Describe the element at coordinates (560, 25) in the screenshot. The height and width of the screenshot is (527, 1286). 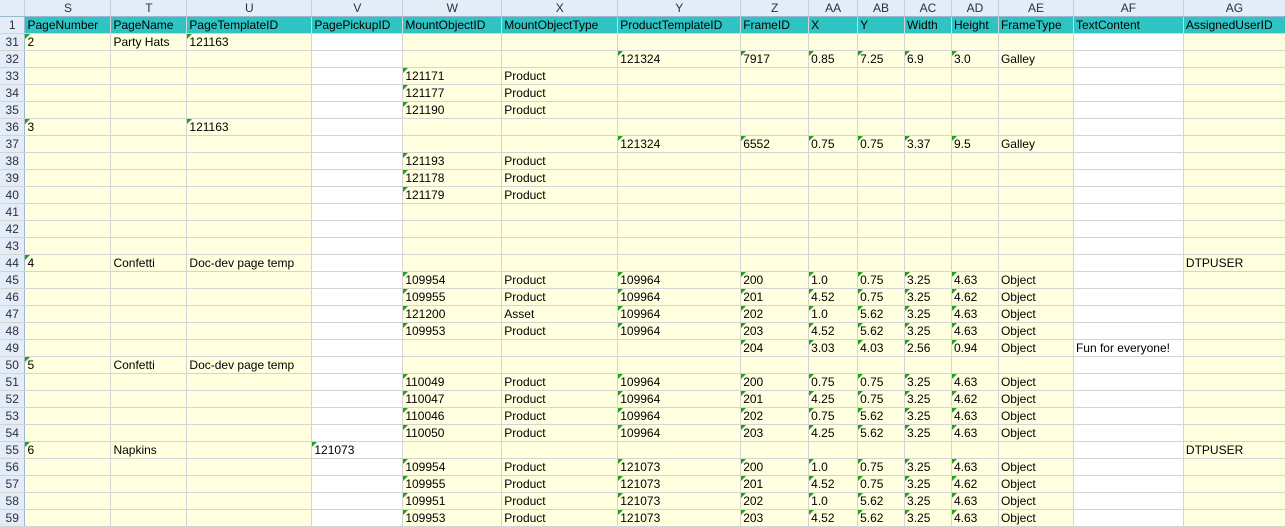
I see `header-cell: MountObjectType` at that location.